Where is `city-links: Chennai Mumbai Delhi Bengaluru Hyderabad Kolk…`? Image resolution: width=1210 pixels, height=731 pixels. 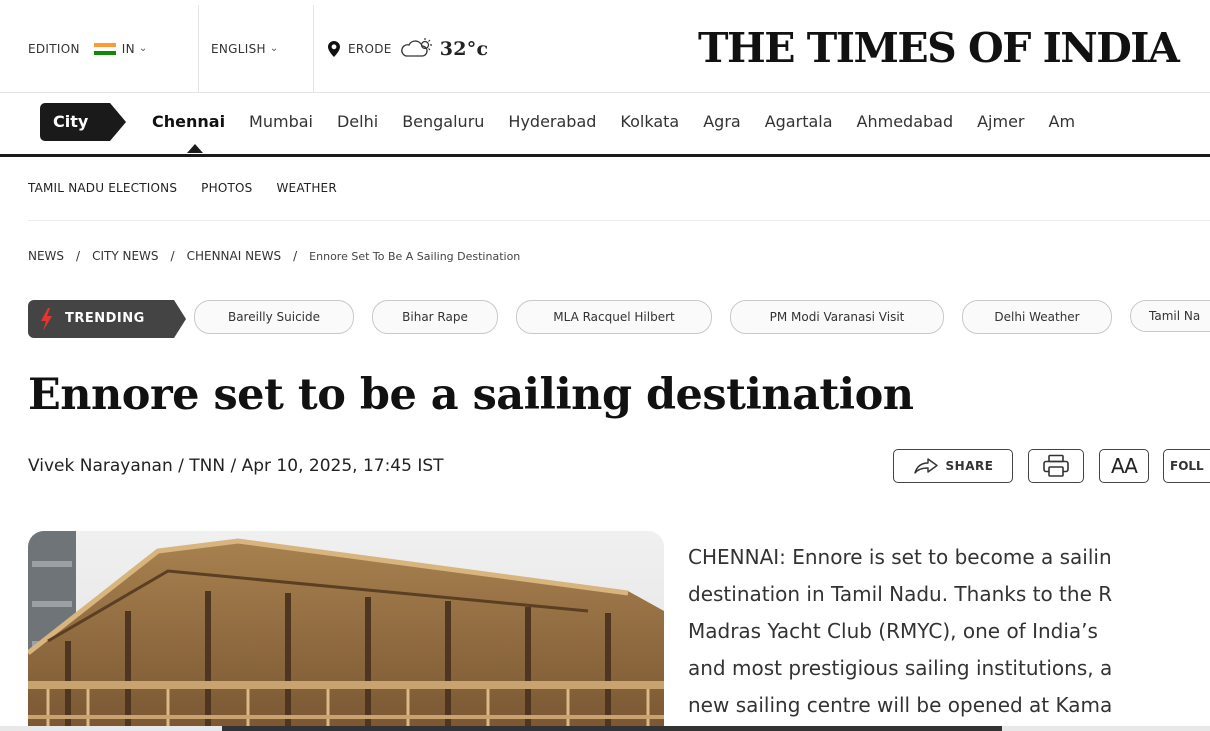
city-links: Chennai Mumbai Delhi Bengaluru Hyderabad Kolk… is located at coordinates (625, 121).